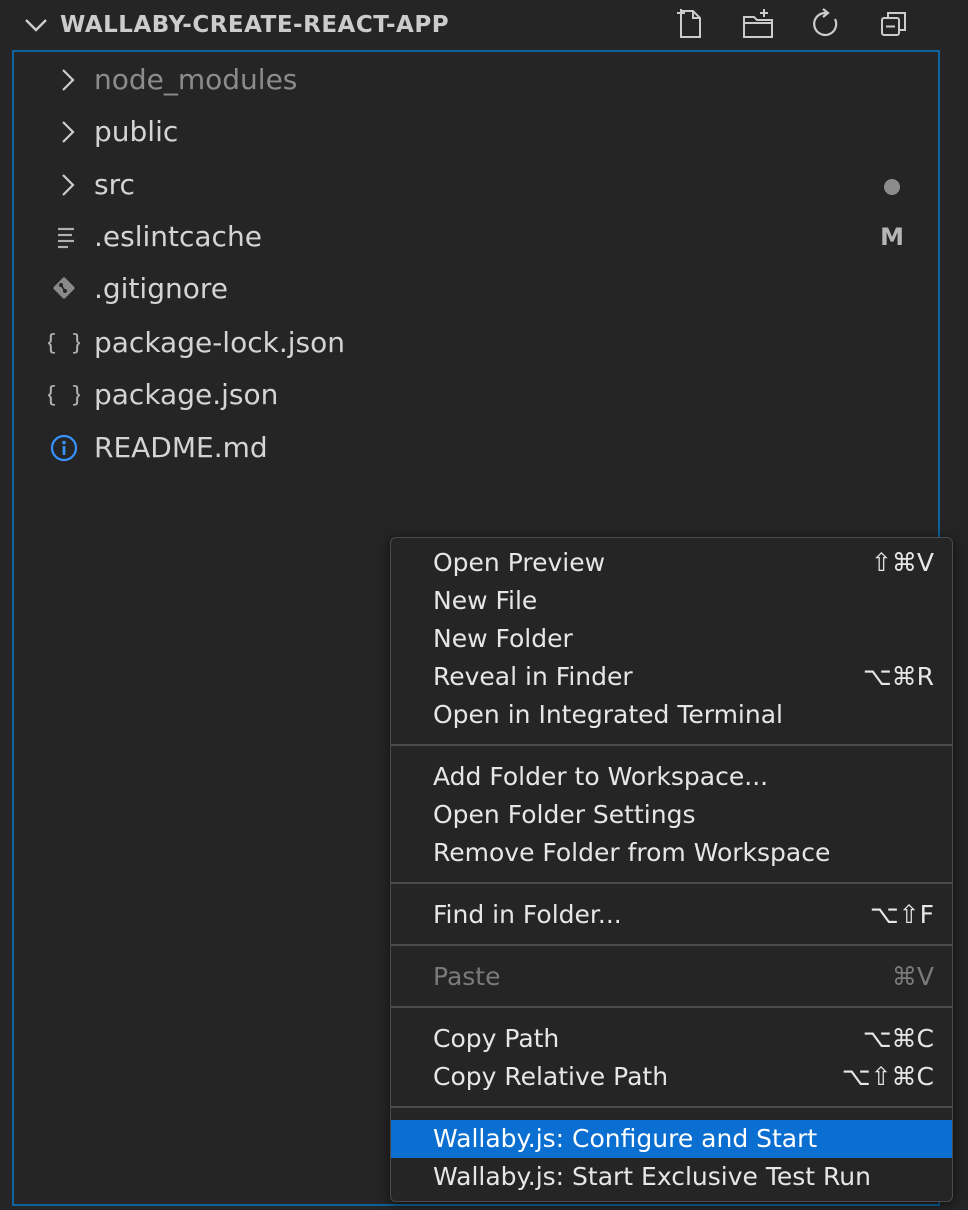 This screenshot has width=968, height=1210. Describe the element at coordinates (912, 976) in the screenshot. I see `menu-item-shortcut: ⌘V` at that location.